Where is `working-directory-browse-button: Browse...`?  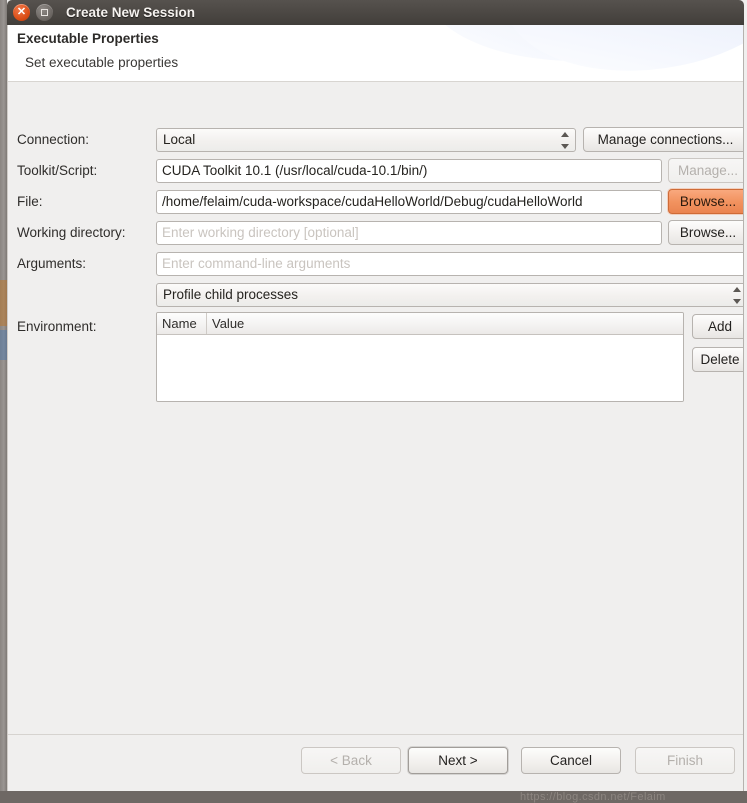
working-directory-browse-button: Browse... is located at coordinates (705, 232).